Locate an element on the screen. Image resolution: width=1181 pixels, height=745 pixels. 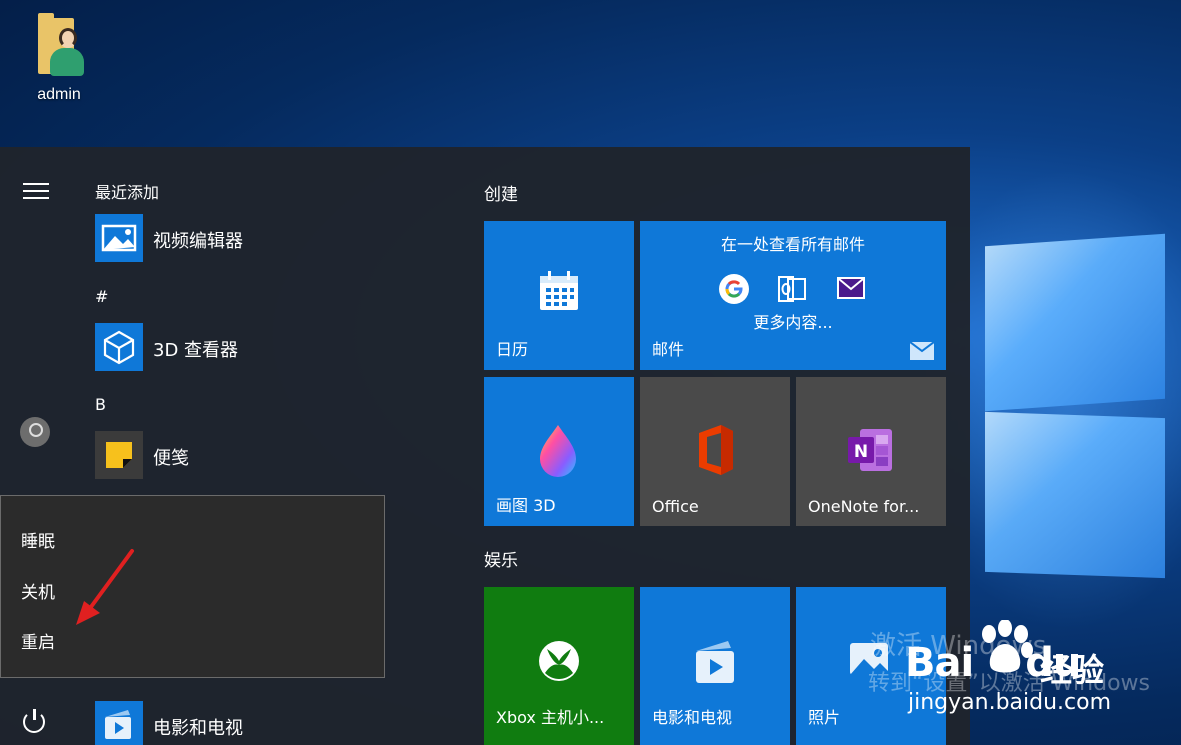
tile-label: 照片 is located at coordinates (824, 717).